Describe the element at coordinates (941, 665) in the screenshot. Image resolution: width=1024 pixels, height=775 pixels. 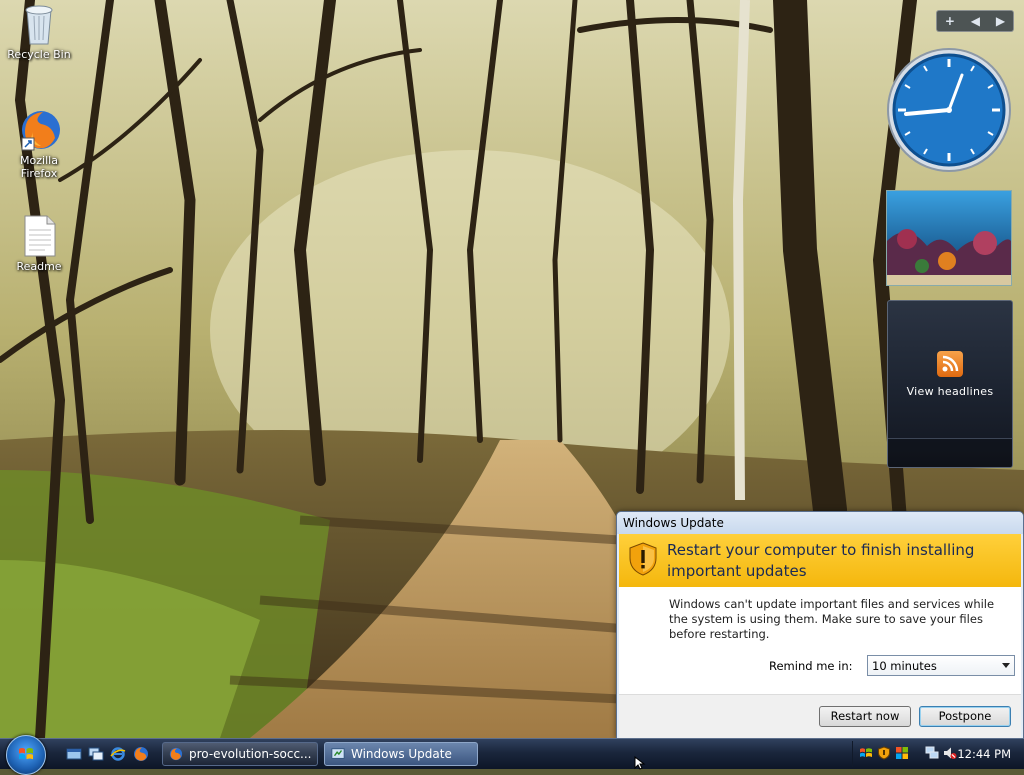
I see `remind-interval-dropdown: 10 minutes` at that location.